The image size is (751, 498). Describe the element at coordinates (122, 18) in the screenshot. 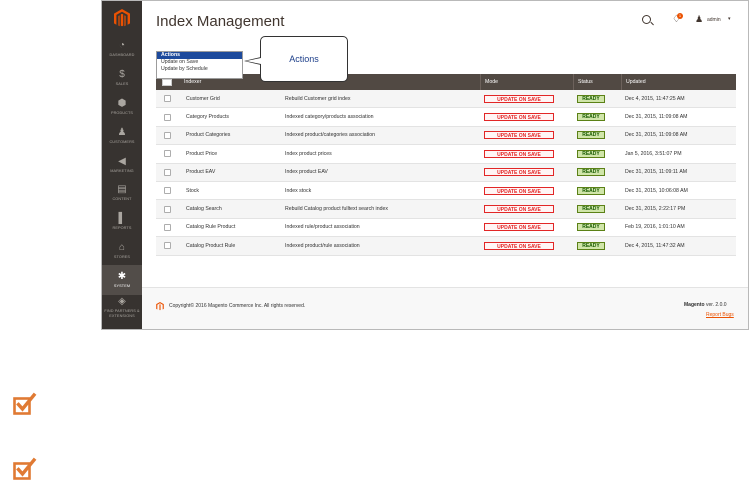

I see `magento-logo` at that location.